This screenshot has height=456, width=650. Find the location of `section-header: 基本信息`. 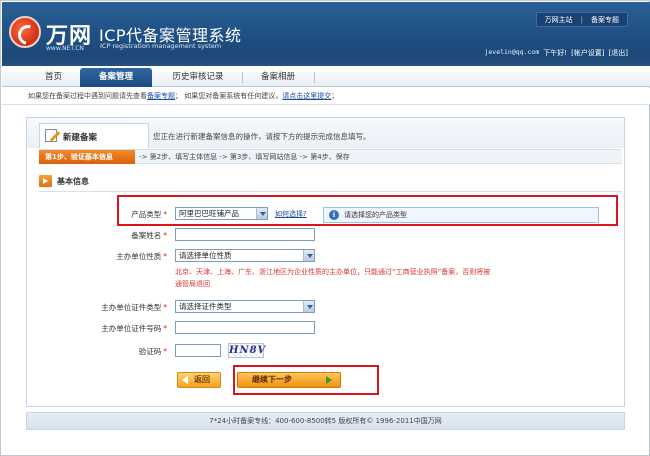

section-header: 基本信息 is located at coordinates (64, 181).